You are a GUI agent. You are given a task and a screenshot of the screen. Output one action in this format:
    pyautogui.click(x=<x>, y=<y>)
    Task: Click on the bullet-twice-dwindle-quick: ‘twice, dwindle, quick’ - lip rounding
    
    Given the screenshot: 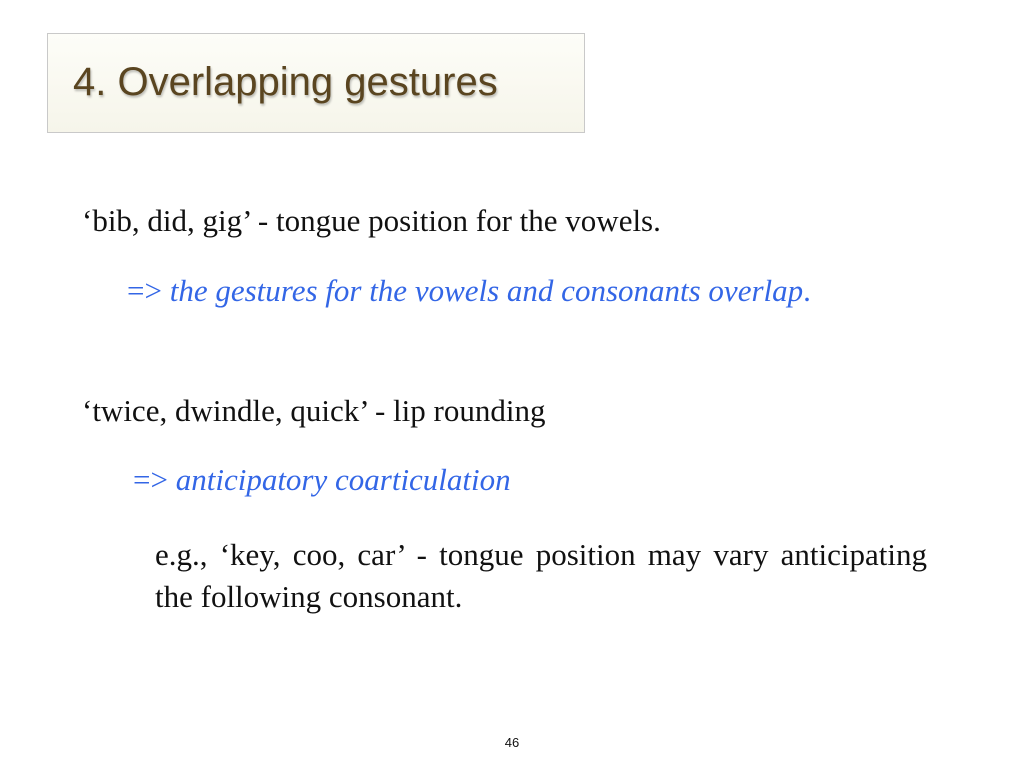 What is the action you would take?
    pyautogui.click(x=314, y=410)
    